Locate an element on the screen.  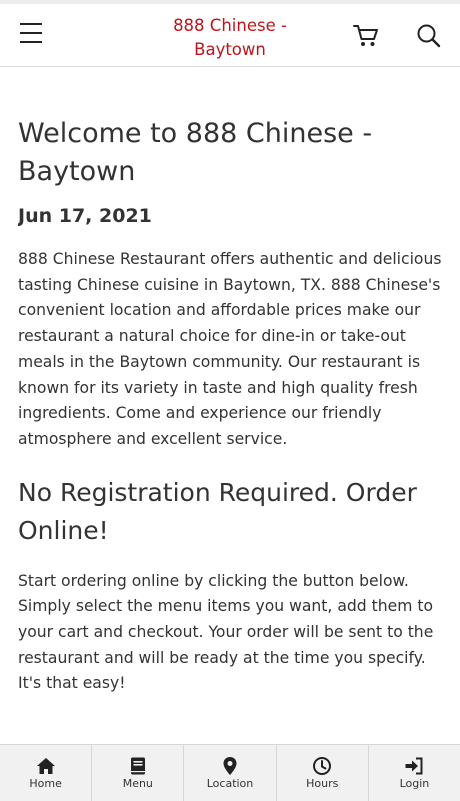
hamburger-menu-icon is located at coordinates (31, 35).